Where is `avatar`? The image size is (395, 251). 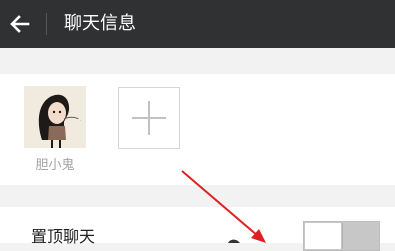 avatar is located at coordinates (55, 117).